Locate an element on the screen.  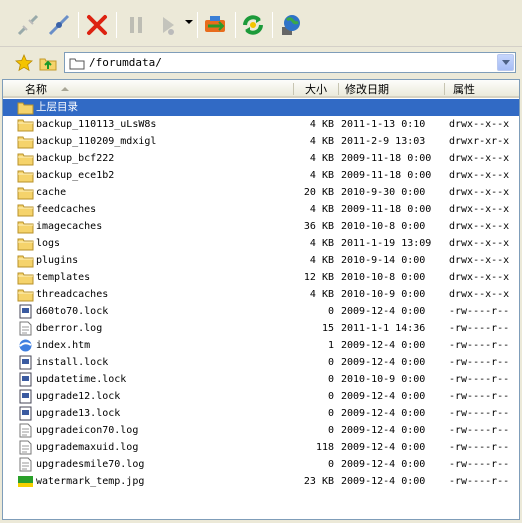
table-row: upgrade12.lock 0 2009-12-4 0:00 -rw----r-- is located at coordinates (261, 396).